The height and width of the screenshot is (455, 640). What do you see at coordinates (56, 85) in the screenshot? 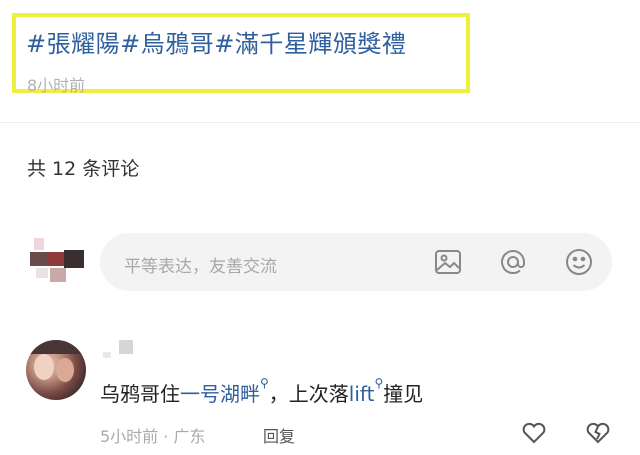
I see `post-timestamp: 8小时前` at bounding box center [56, 85].